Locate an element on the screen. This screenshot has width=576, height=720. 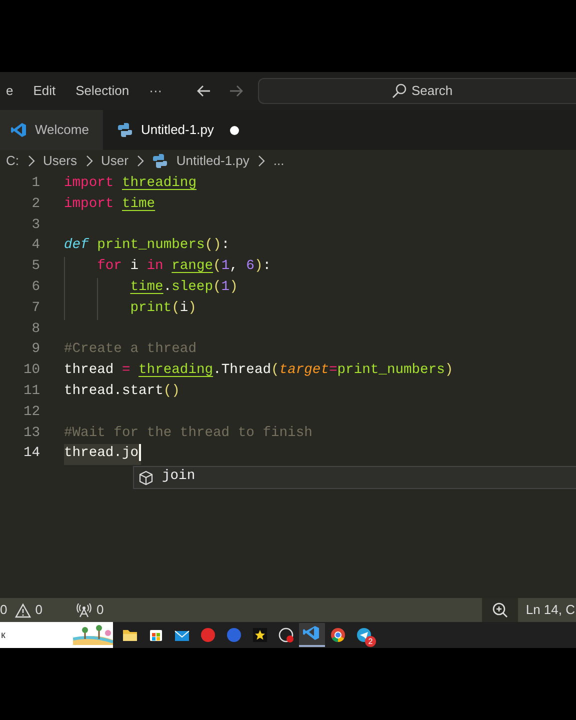
forward-arrow-icon is located at coordinates (236, 91).